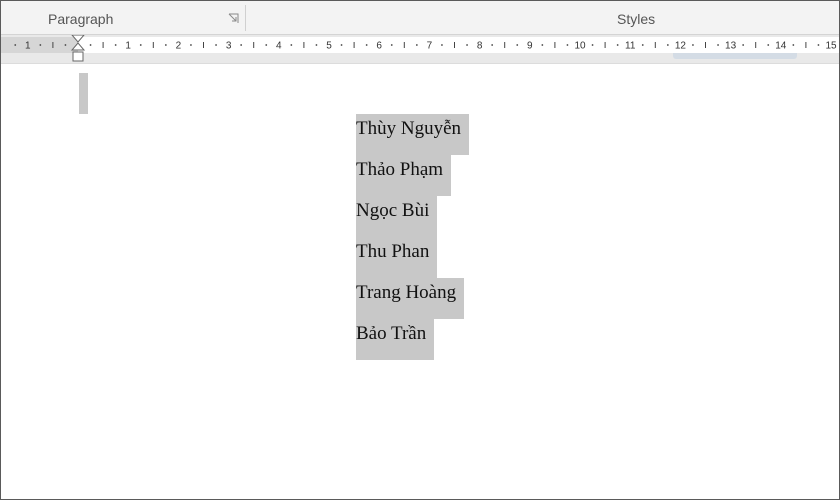  What do you see at coordinates (530, 46) in the screenshot?
I see `ruler-number: 9` at bounding box center [530, 46].